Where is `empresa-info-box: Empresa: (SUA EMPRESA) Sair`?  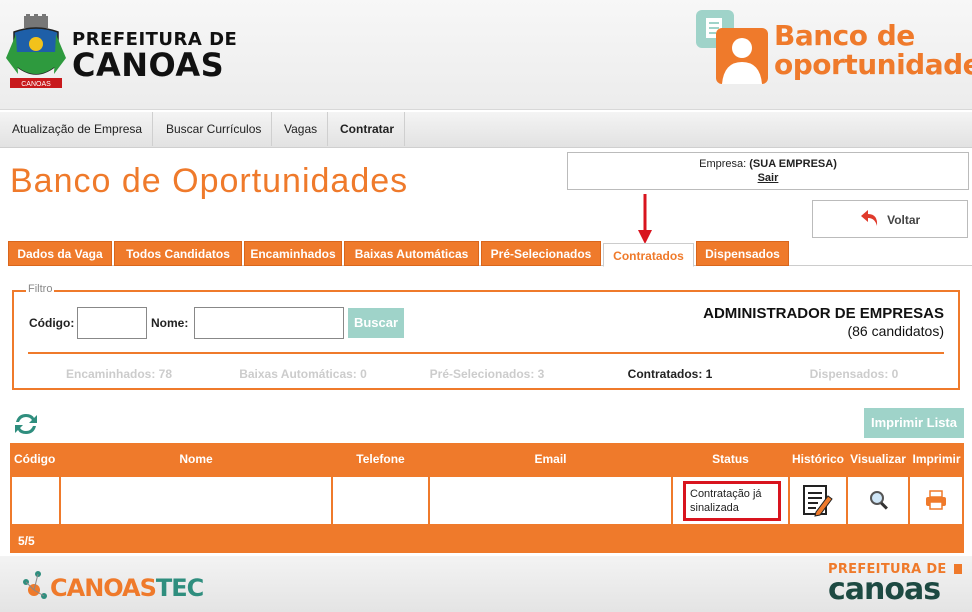
empresa-info-box: Empresa: (SUA EMPRESA) Sair is located at coordinates (768, 171).